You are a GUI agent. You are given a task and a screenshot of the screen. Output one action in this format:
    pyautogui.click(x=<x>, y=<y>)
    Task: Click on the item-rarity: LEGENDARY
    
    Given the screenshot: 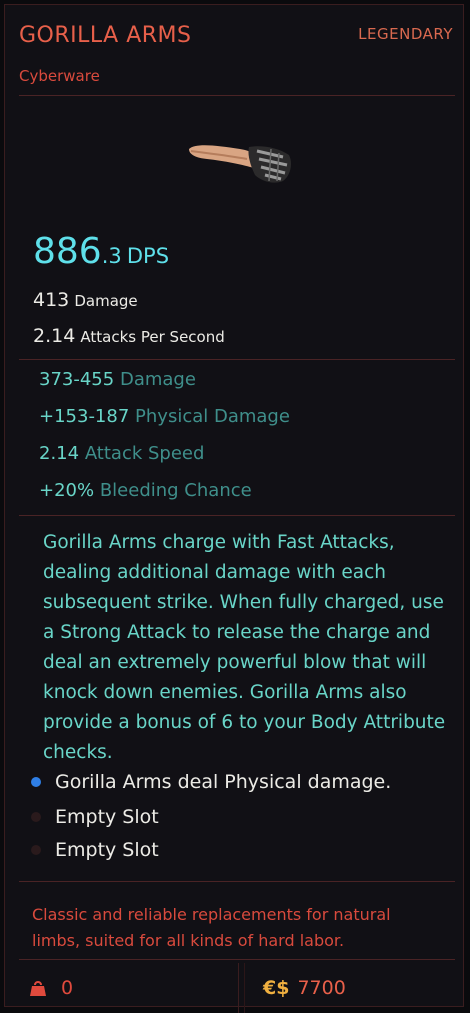 What is the action you would take?
    pyautogui.click(x=405, y=34)
    